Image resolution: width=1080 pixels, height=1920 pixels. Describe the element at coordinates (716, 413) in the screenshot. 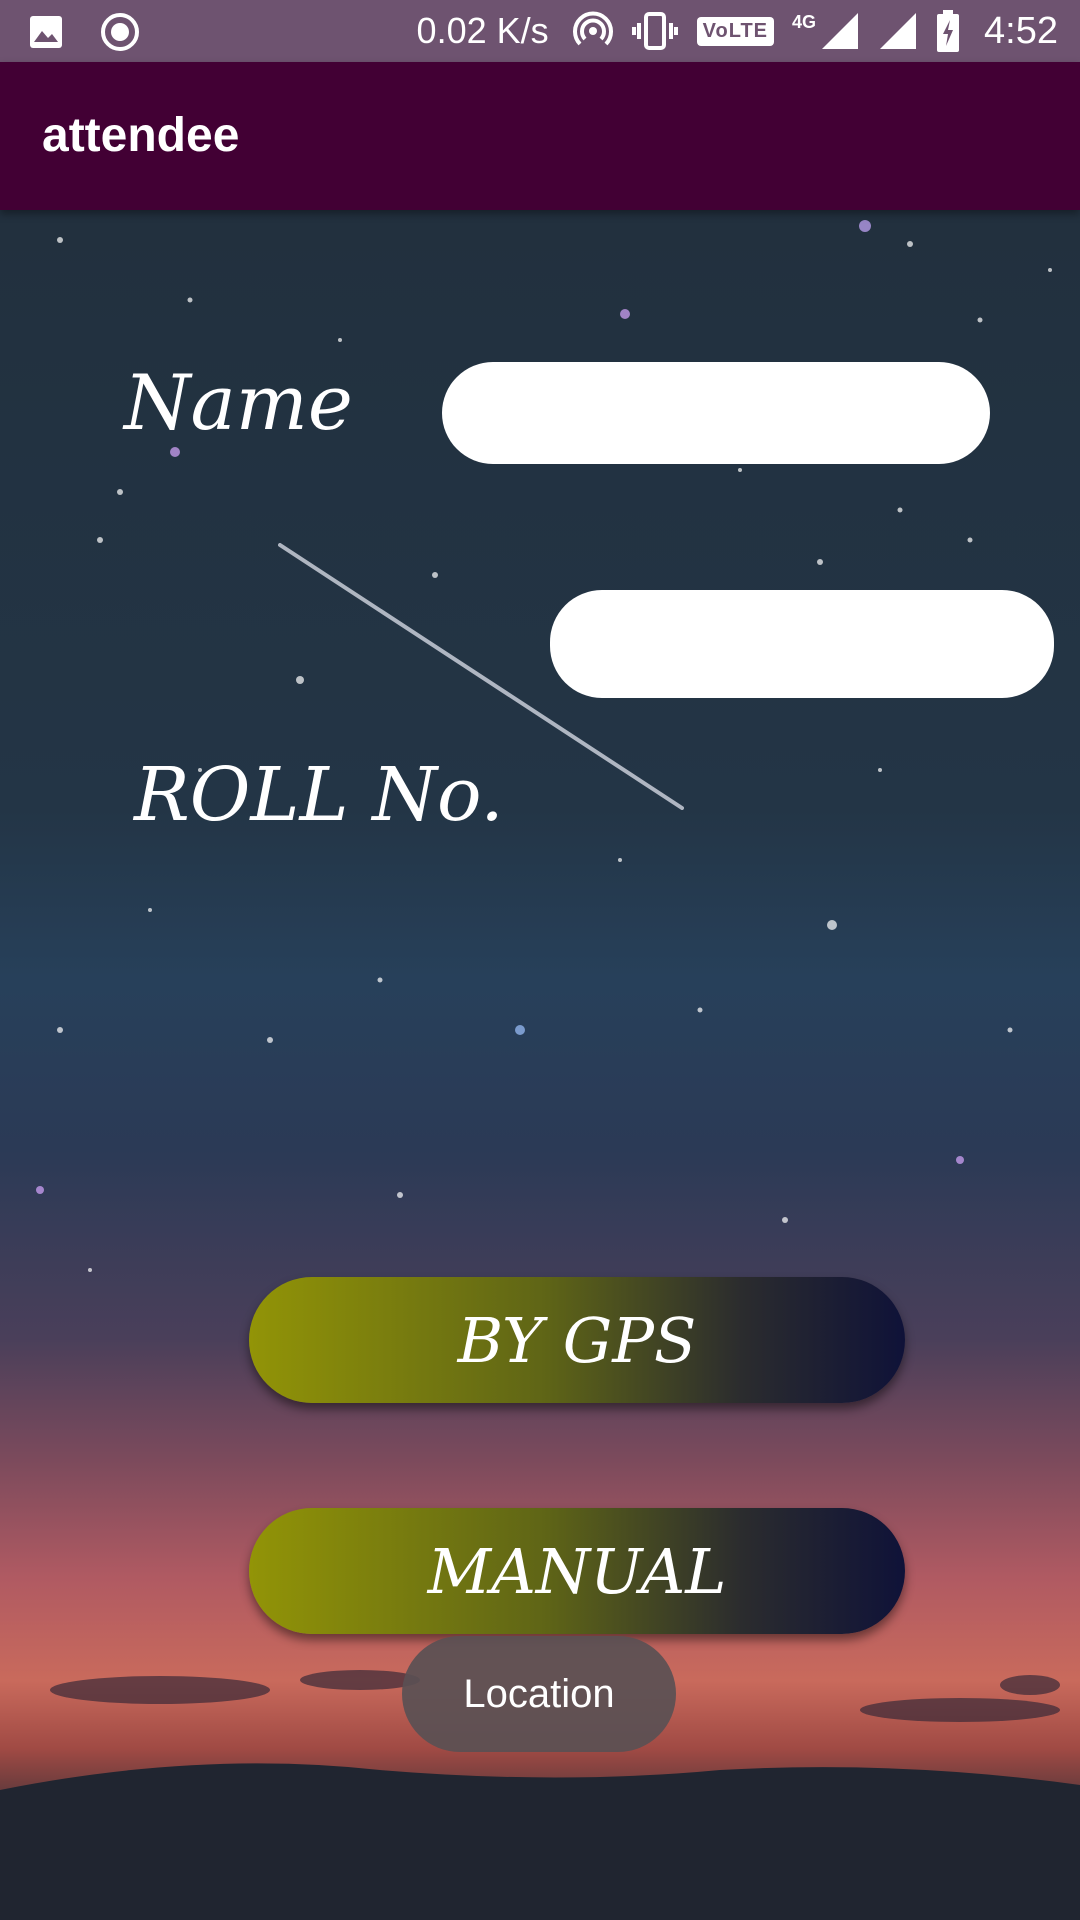

I see `name-input` at that location.